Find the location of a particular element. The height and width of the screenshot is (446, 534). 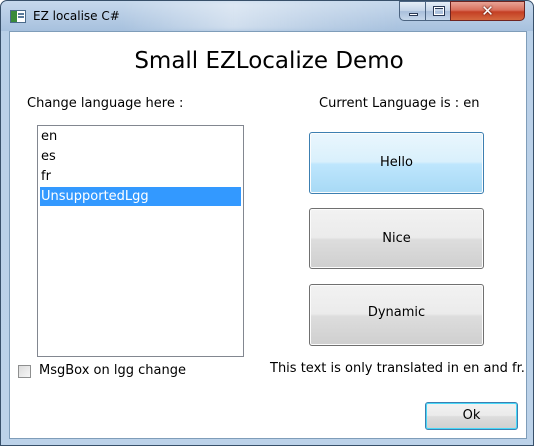

language-item-unsupported: UnsupportedLgg is located at coordinates (140, 196).